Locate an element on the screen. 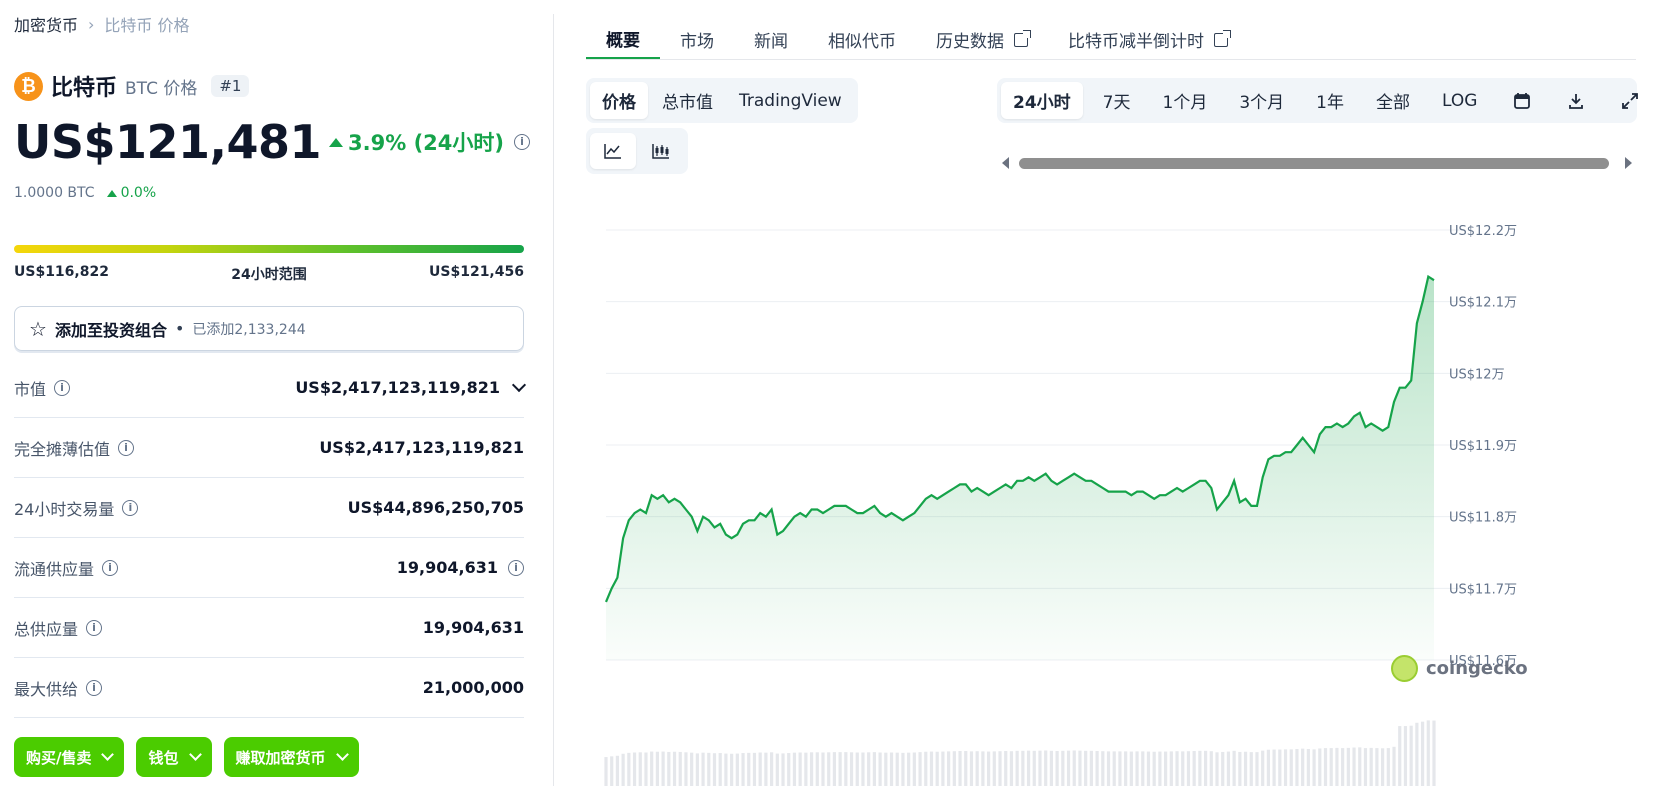 This screenshot has height=786, width=1670. wallet-button: 钱包 is located at coordinates (174, 757).